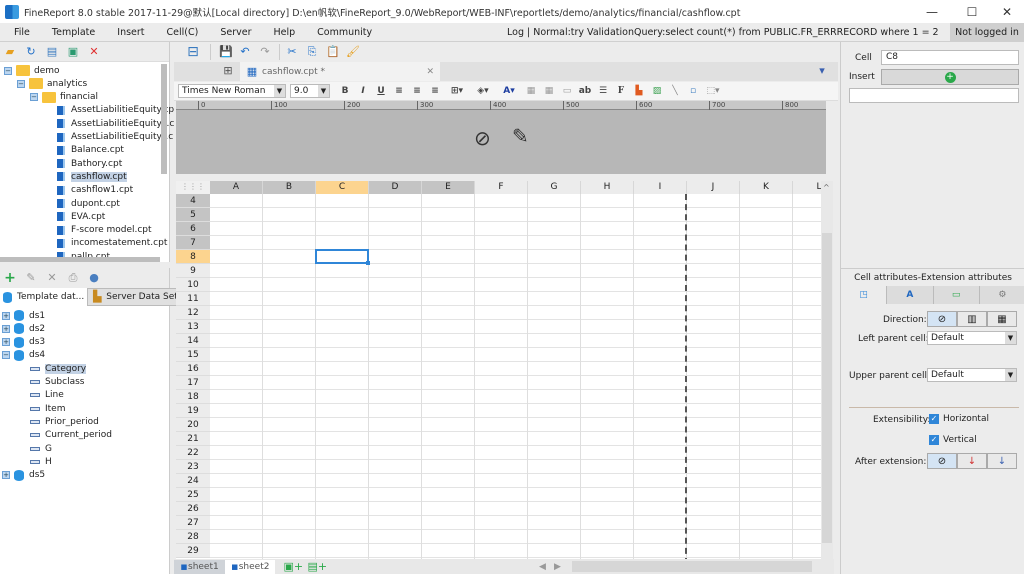 Image resolution: width=1024 pixels, height=574 pixels. I want to click on tab-other-icon: ⚙, so click(1001, 295).